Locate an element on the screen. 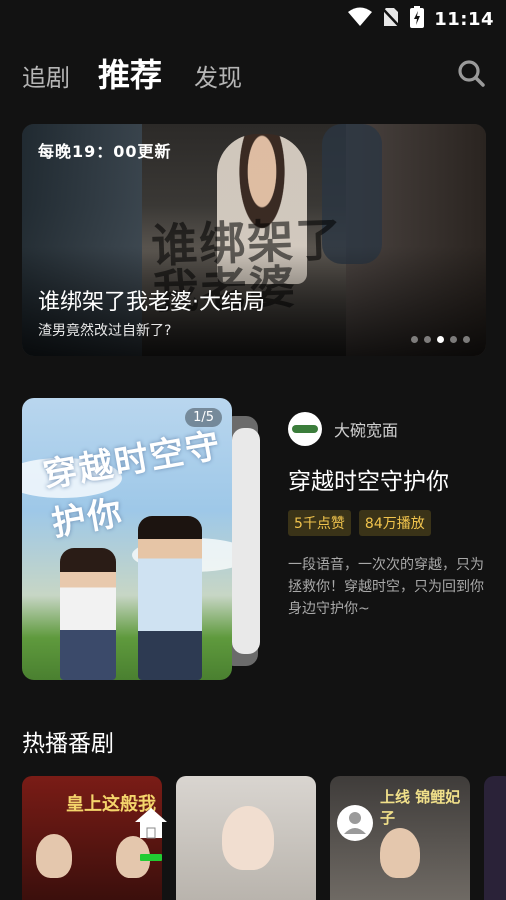 The height and width of the screenshot is (900, 506). hot-card-art-text: 上线 锦鲤妃子 is located at coordinates (420, 807).